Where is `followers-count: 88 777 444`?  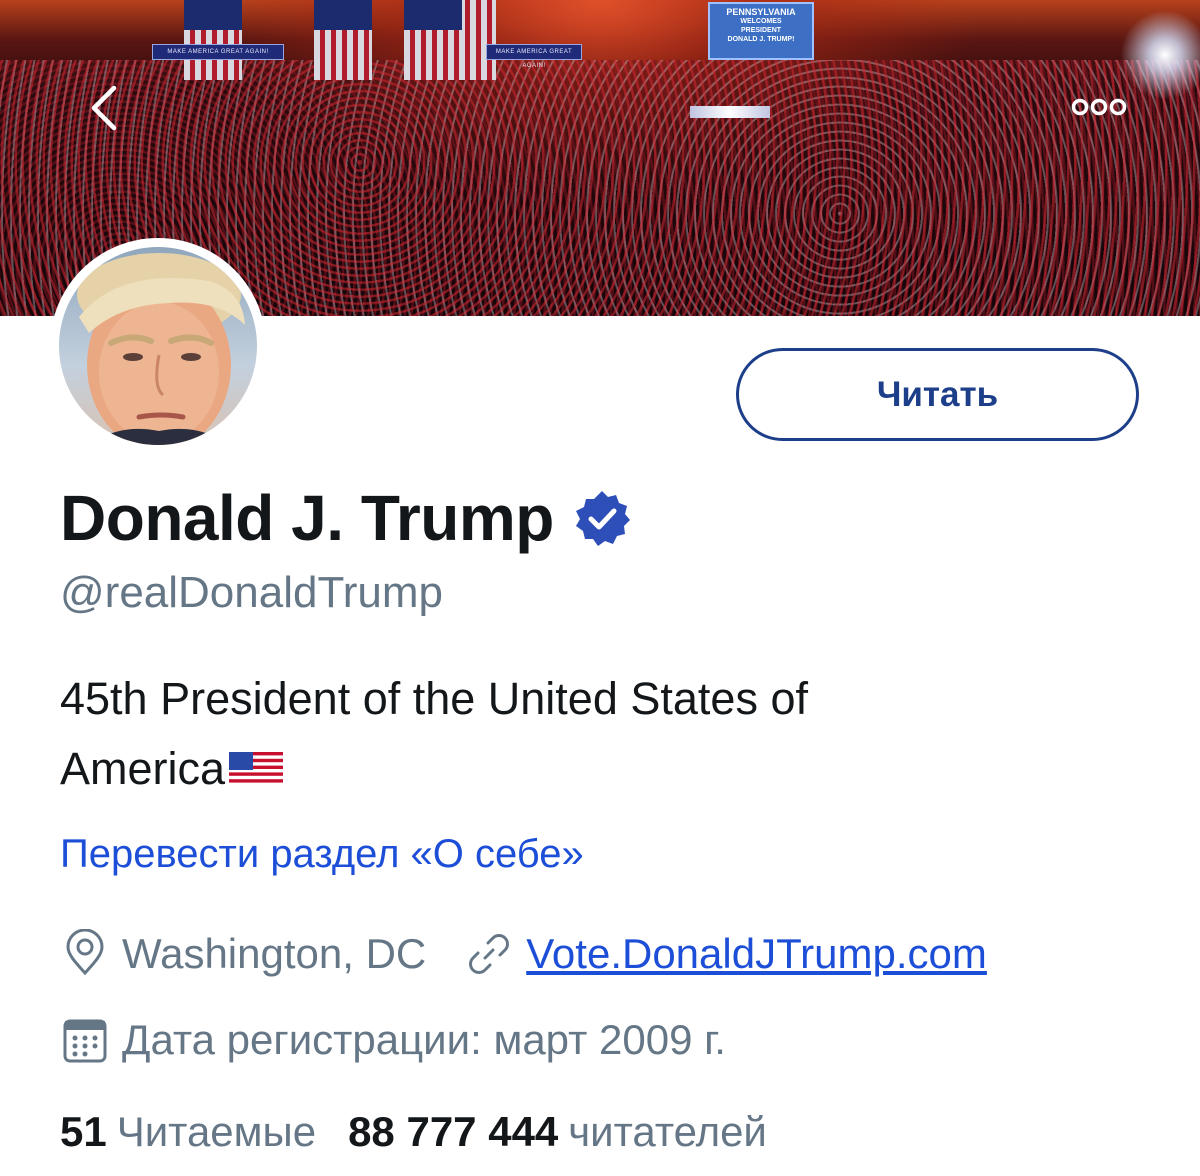 followers-count: 88 777 444 is located at coordinates (453, 1131).